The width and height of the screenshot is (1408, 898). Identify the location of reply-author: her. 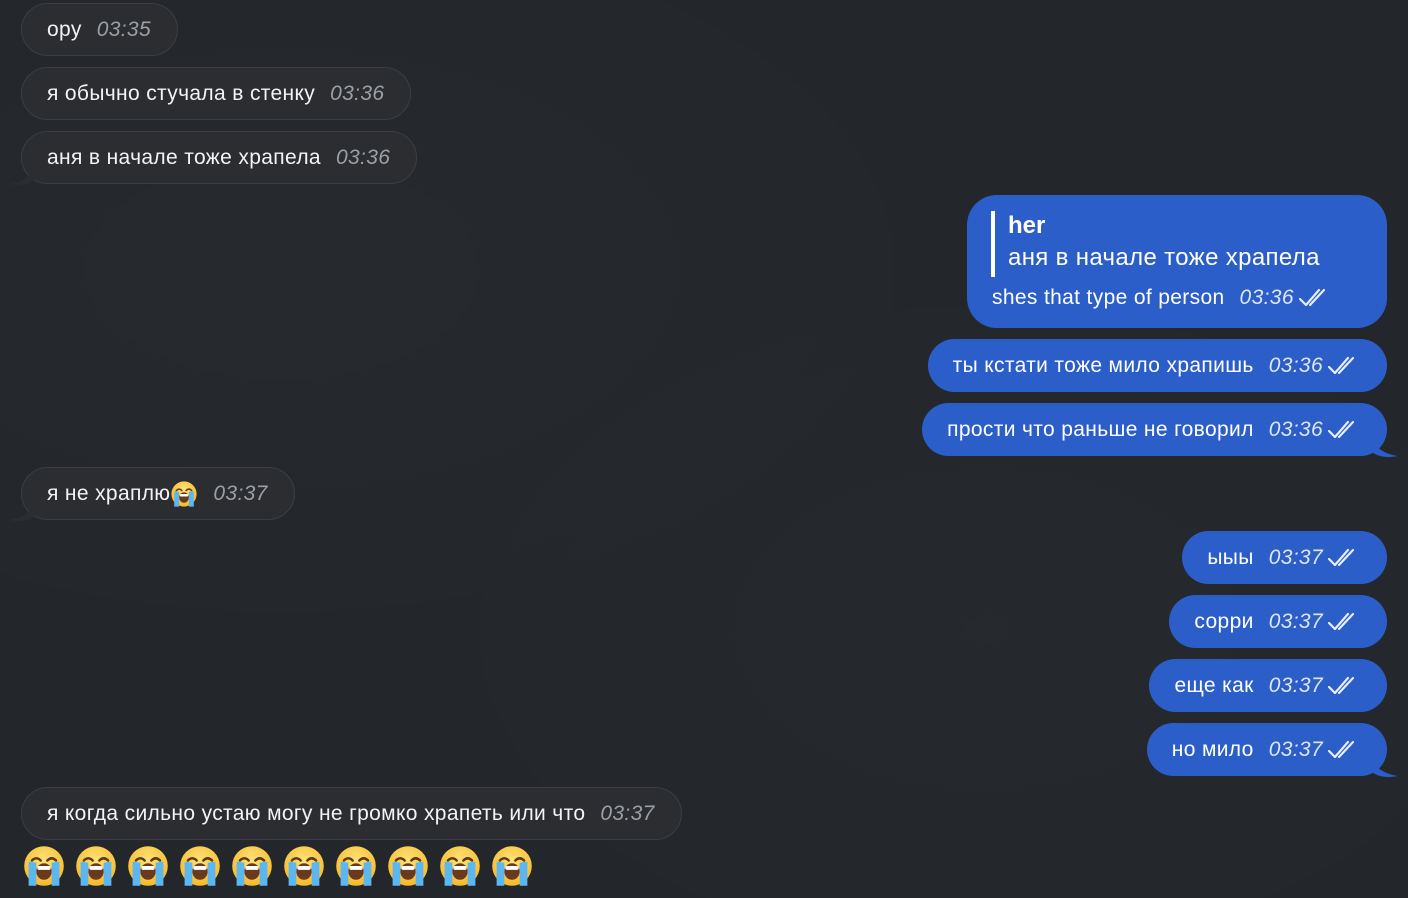
(1027, 225).